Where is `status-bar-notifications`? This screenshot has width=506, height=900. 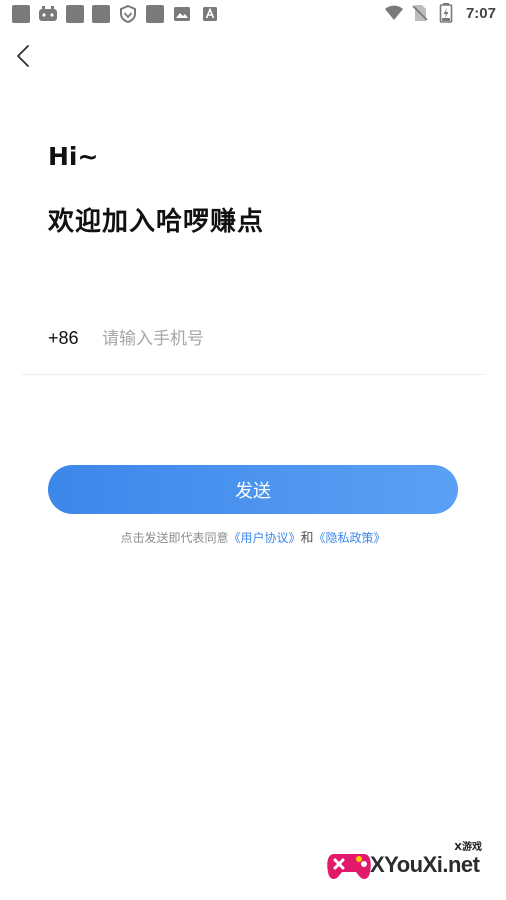 status-bar-notifications is located at coordinates (116, 14).